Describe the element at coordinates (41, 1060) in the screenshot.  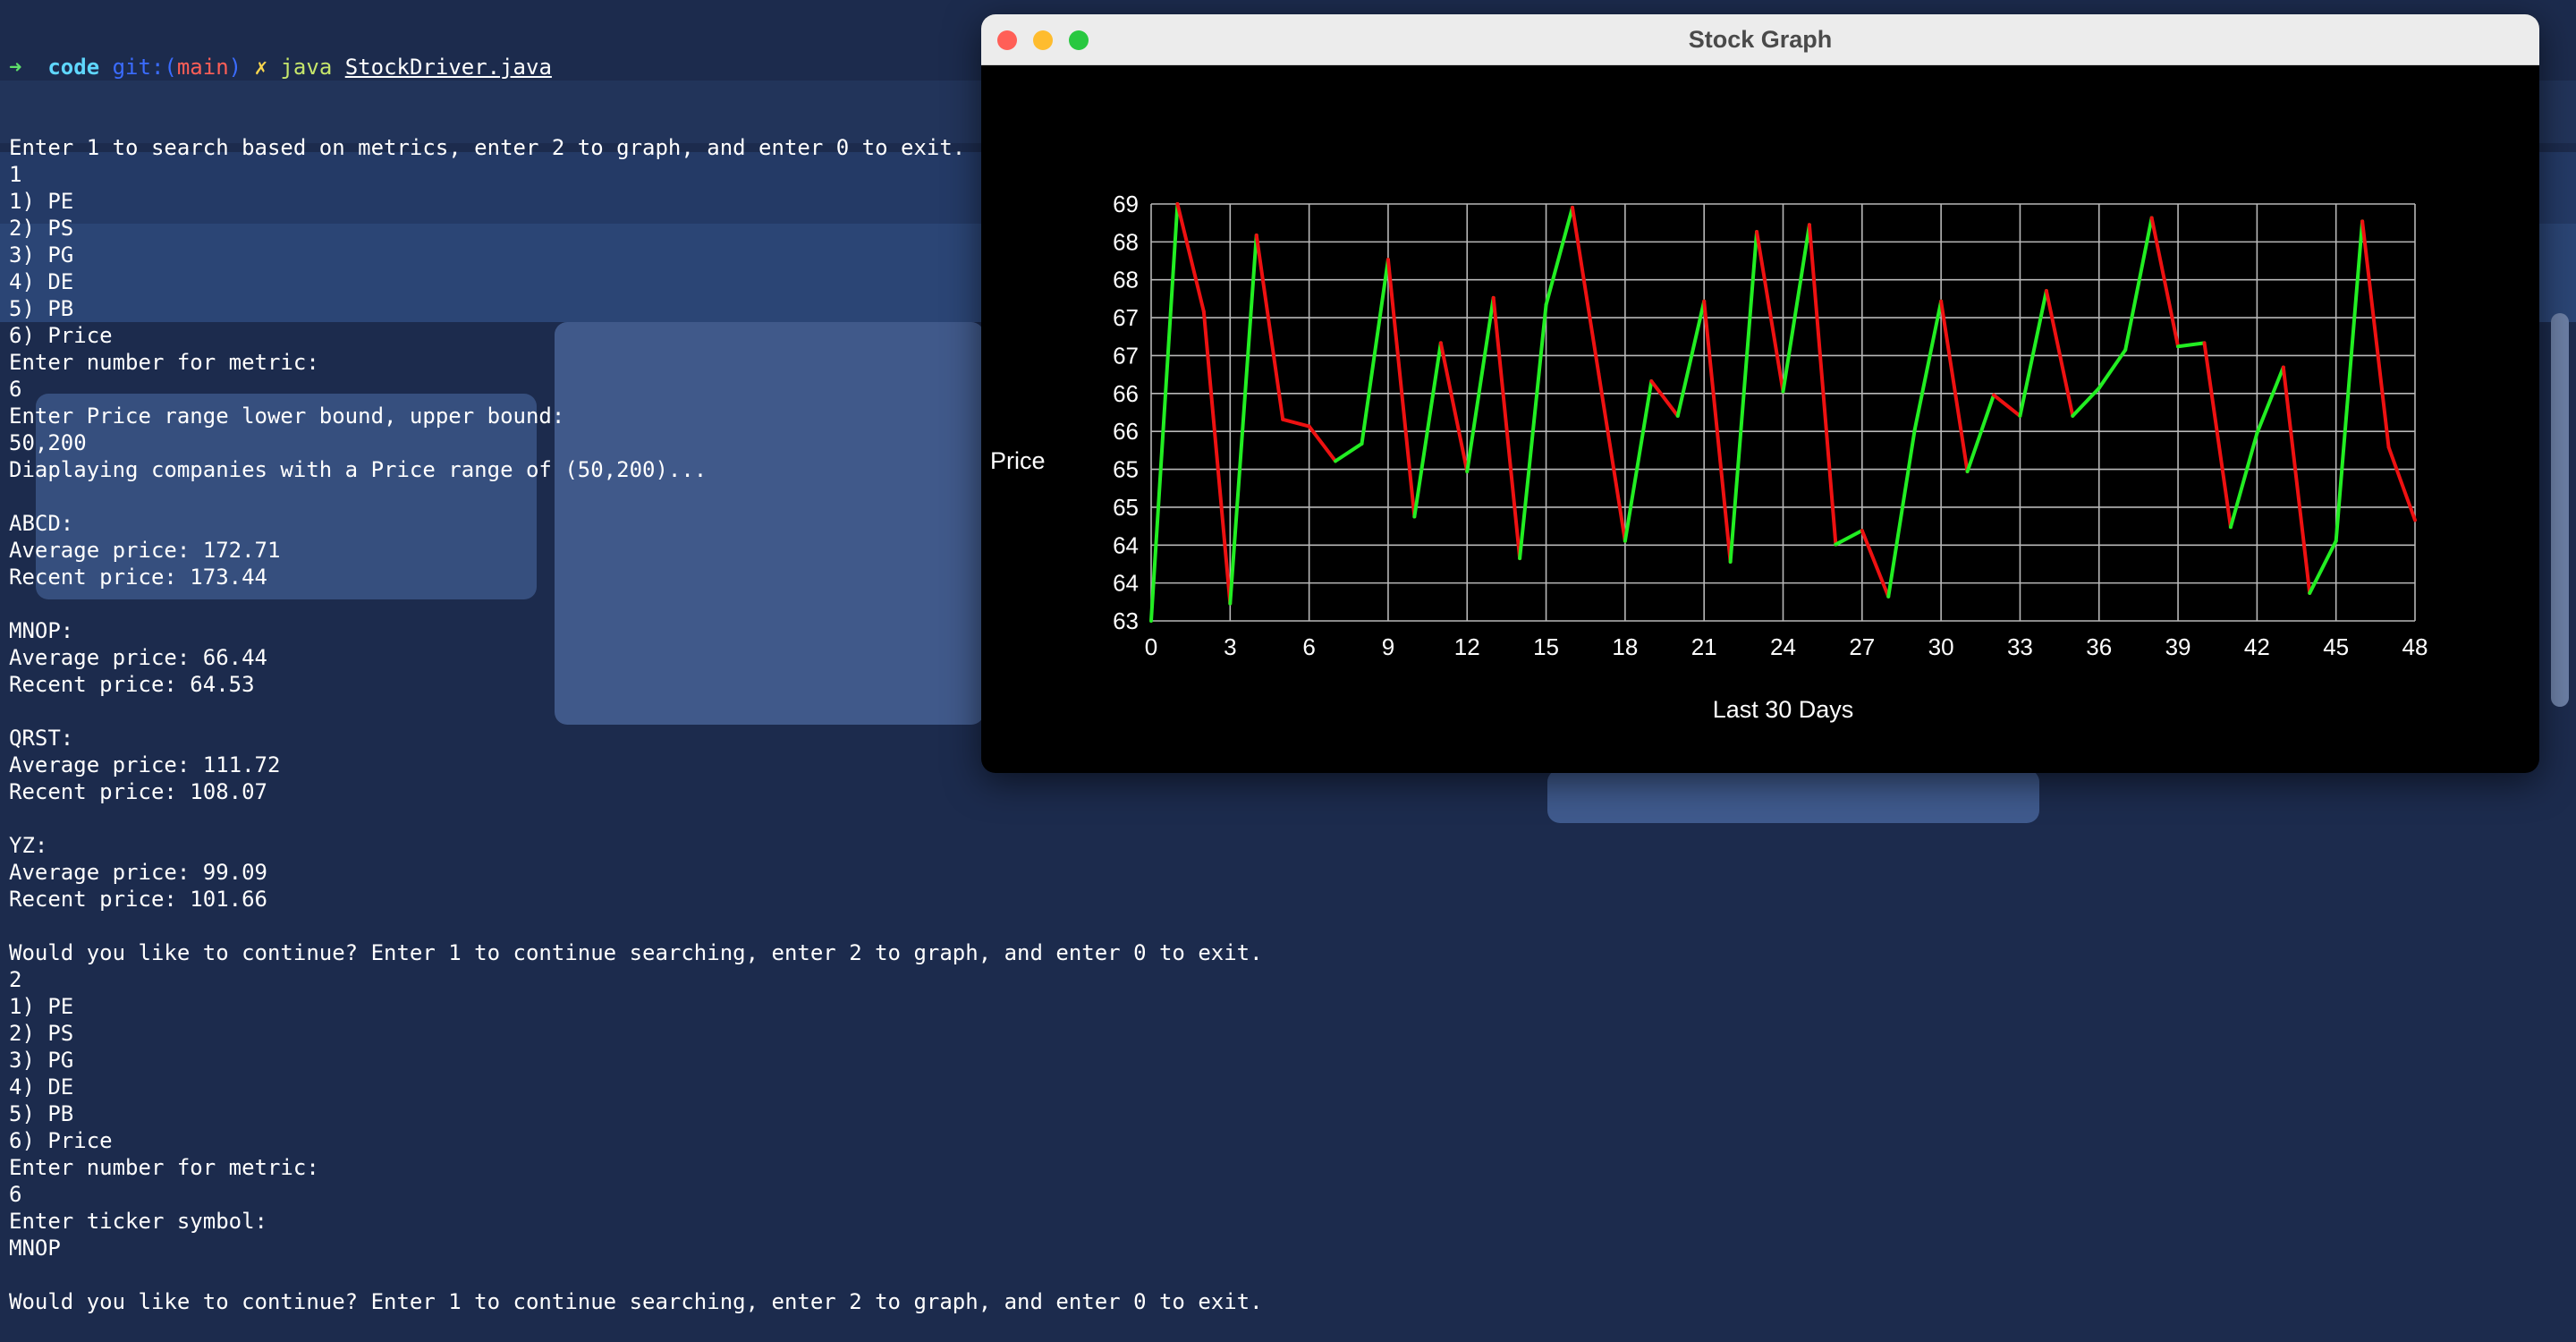
I see `terminal-line: 3) PG` at that location.